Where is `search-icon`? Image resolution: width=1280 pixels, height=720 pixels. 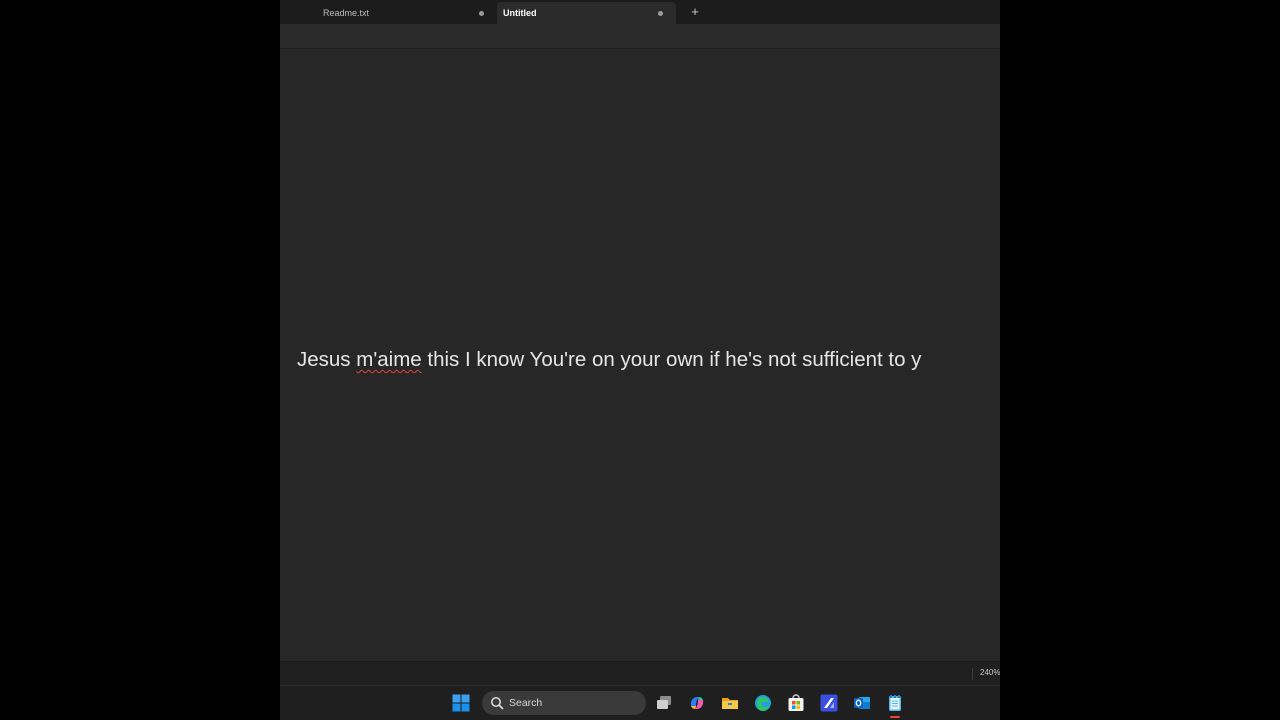 search-icon is located at coordinates (497, 703).